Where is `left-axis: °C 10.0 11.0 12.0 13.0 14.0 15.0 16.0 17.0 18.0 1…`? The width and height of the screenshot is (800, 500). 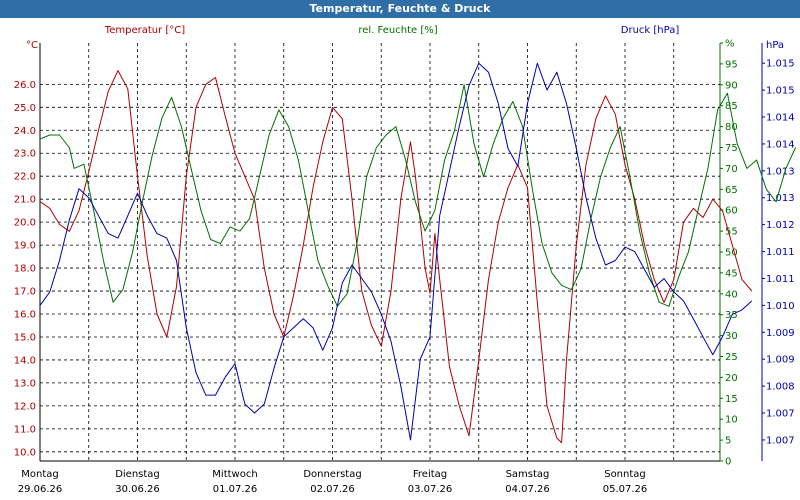 left-axis: °C 10.0 11.0 12.0 13.0 14.0 15.0 16.0 17.0 18.0 1… is located at coordinates (26, 249).